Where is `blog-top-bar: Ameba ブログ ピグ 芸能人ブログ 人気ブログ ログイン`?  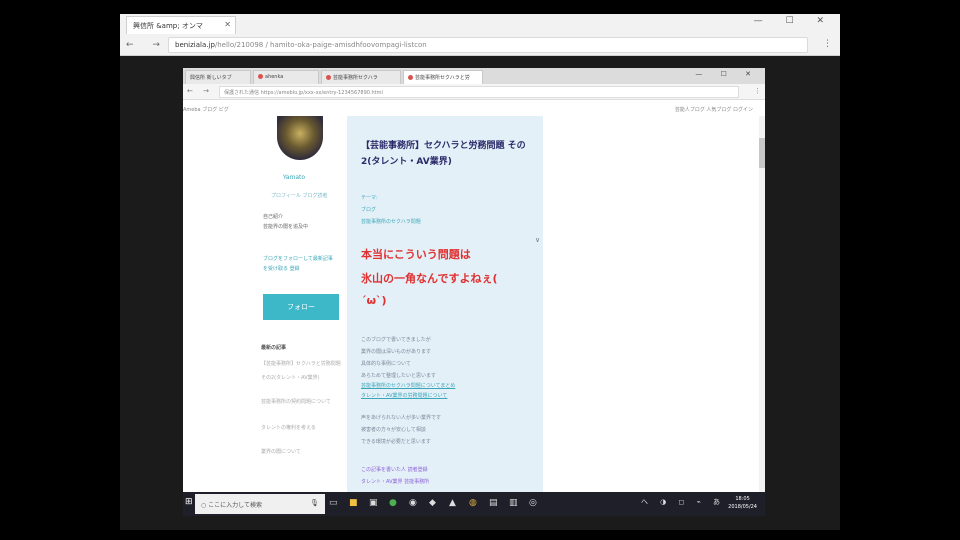
blog-top-bar: Ameba ブログ ピグ 芸能人ブログ 人気ブログ ログイン is located at coordinates (474, 110).